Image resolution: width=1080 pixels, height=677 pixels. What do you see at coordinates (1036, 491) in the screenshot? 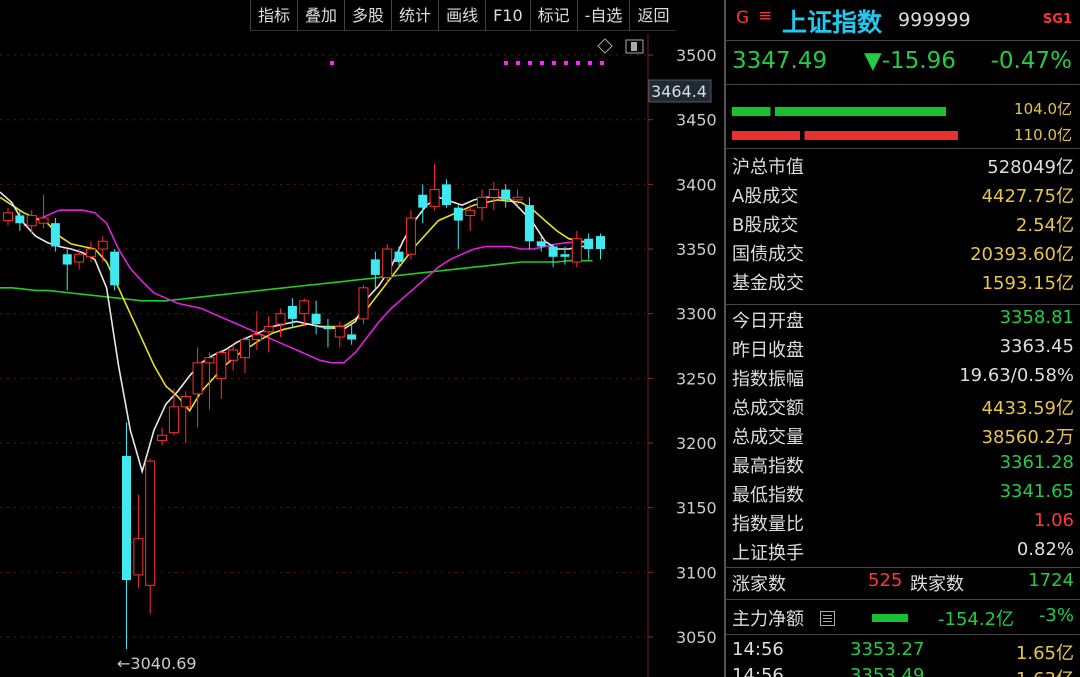
I see `stat-value: 3341.65` at bounding box center [1036, 491].